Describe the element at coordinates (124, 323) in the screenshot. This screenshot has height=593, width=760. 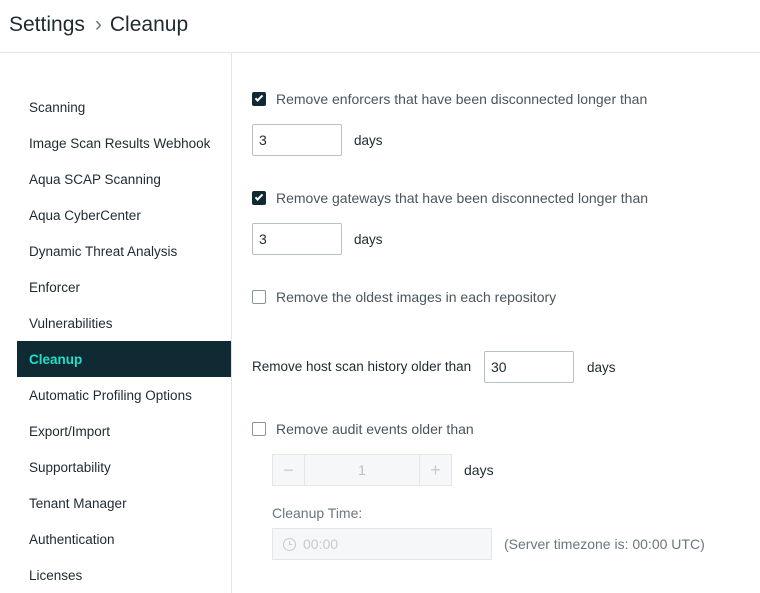
I see `sidebar-item-vulnerabilities: Vulnerabilities` at that location.